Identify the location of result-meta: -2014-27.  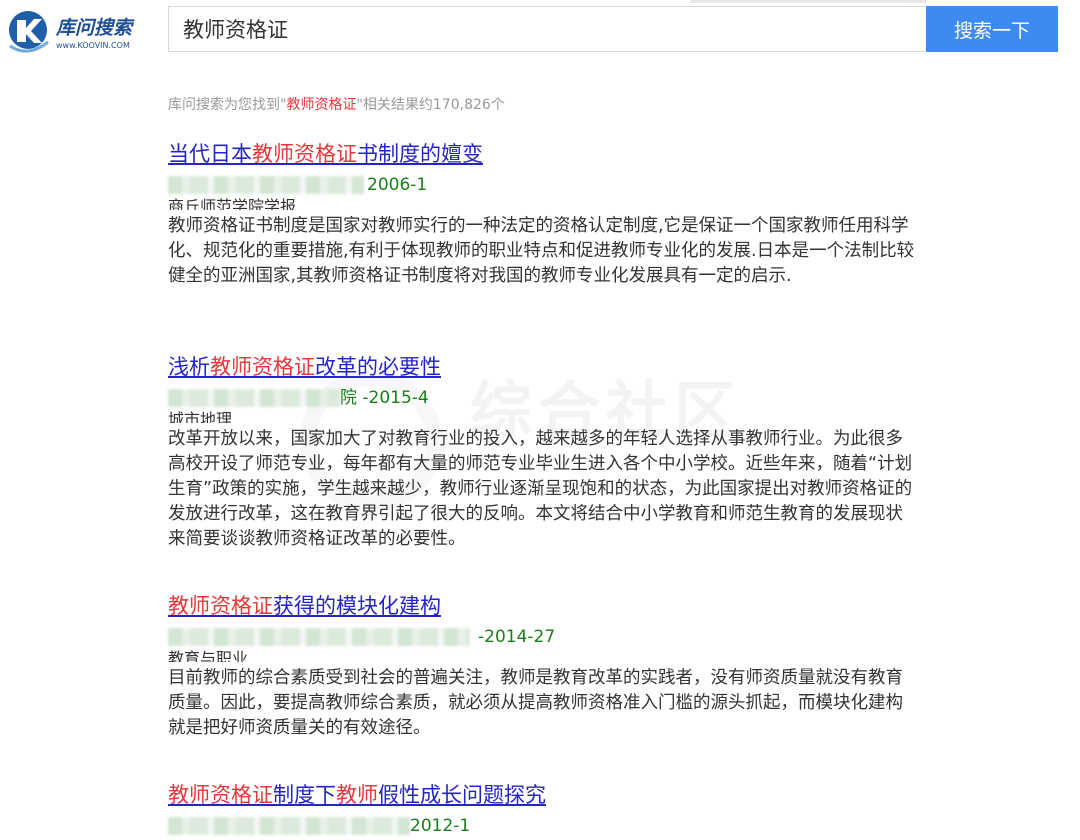
(548, 637).